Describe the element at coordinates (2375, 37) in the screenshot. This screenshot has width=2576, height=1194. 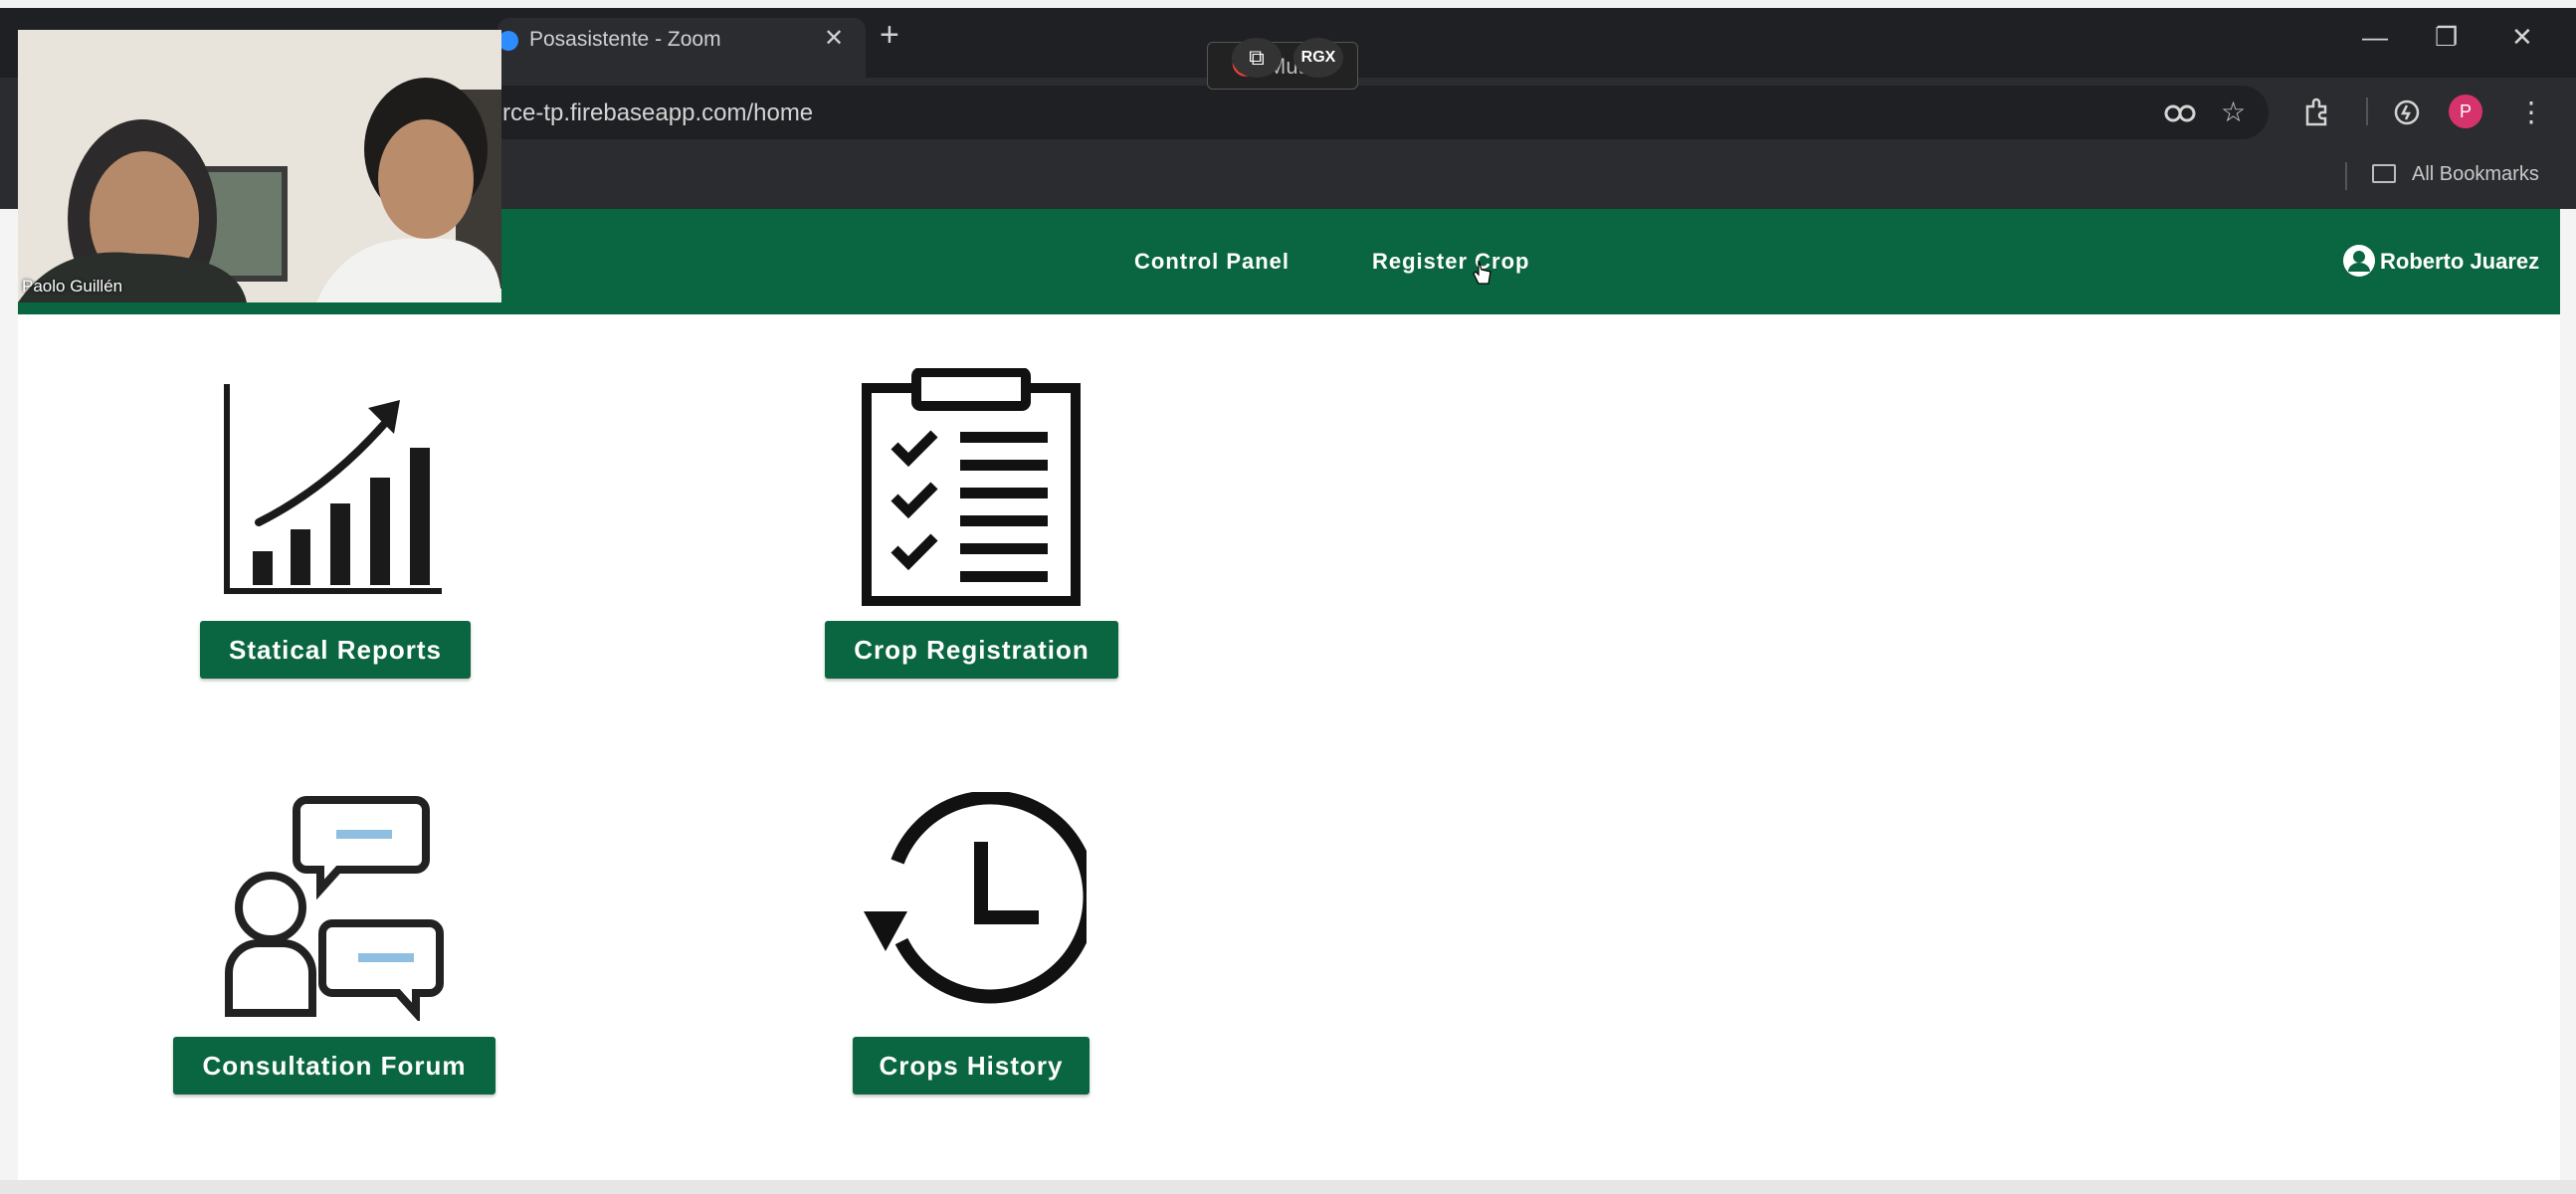
I see `minimize-icon: —` at that location.